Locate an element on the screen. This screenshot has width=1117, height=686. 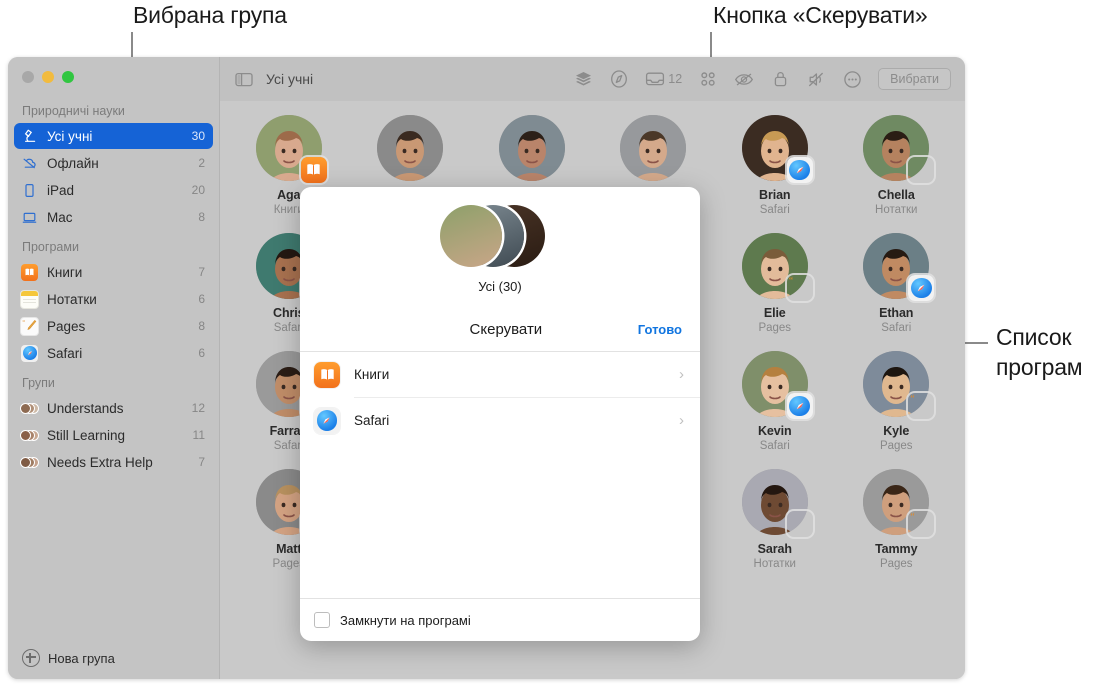
notes-app-icon is located at coordinates (29, 299).